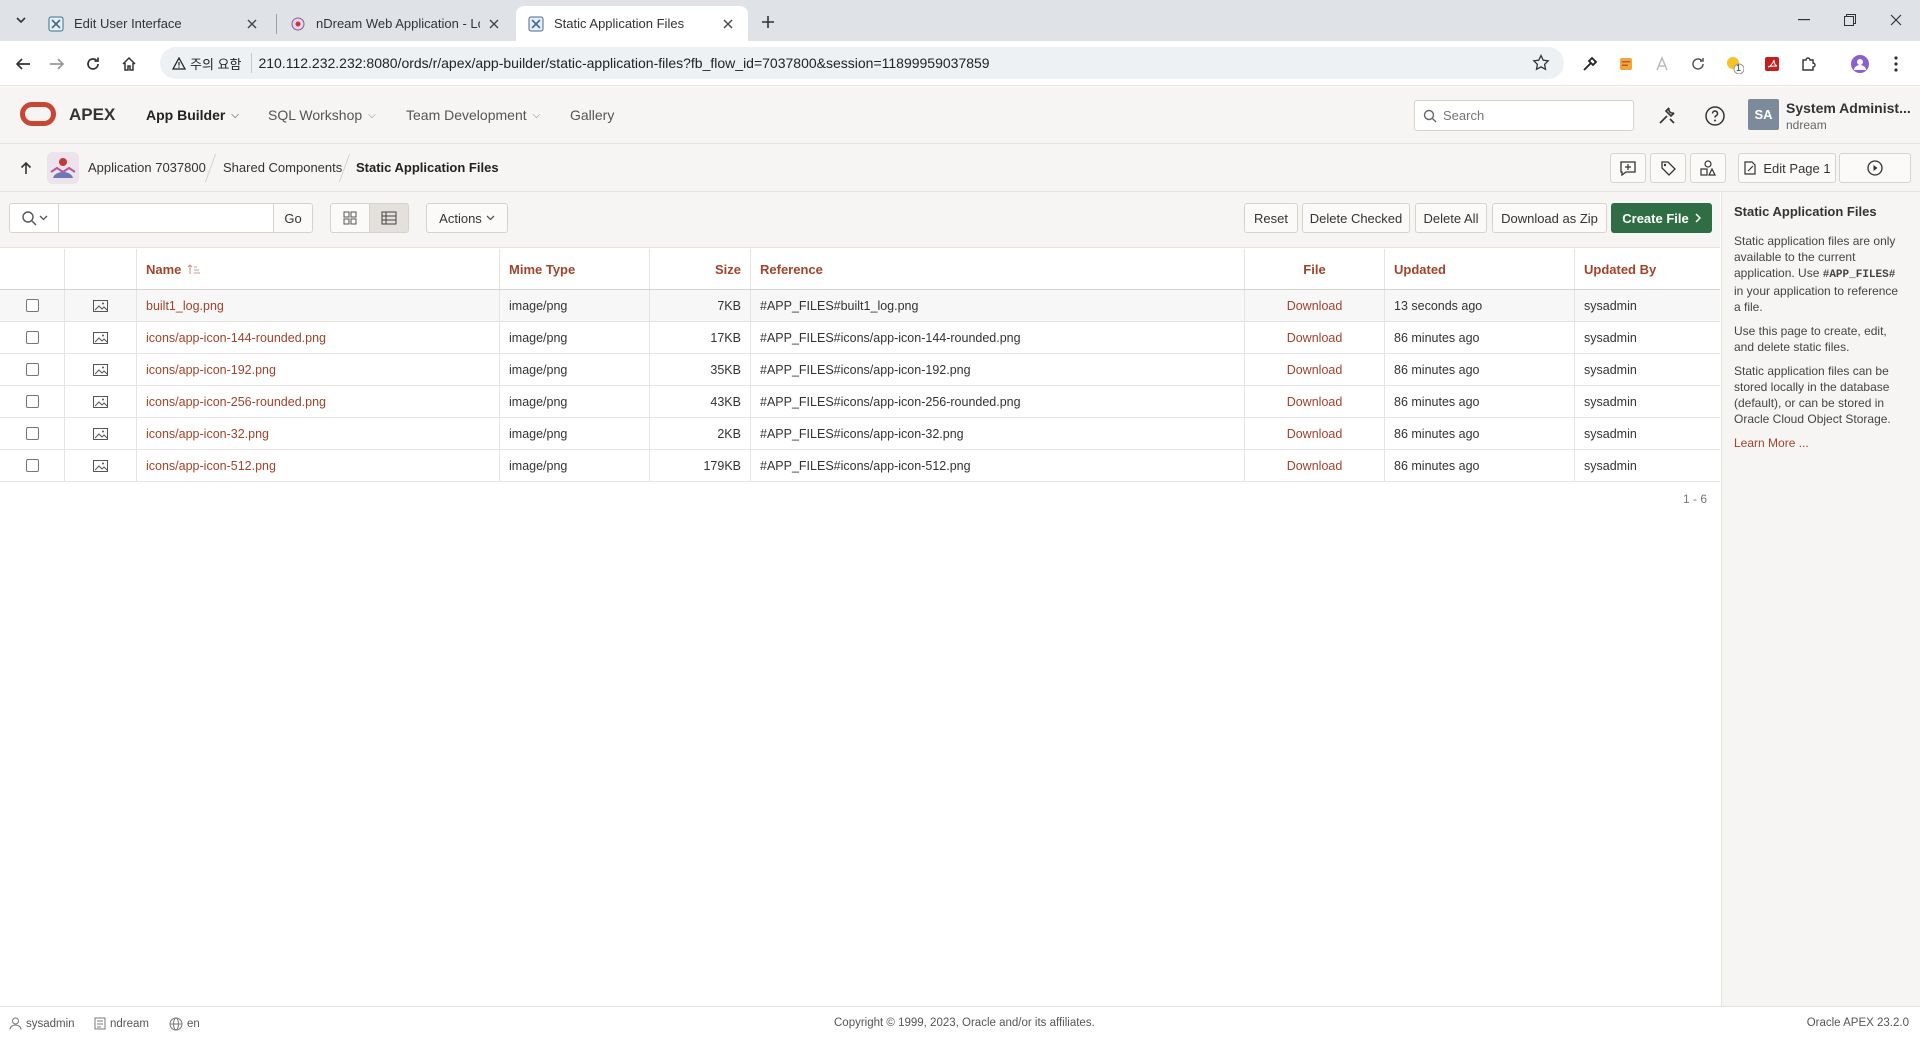 This screenshot has width=1920, height=1040. I want to click on search-column-selector, so click(34, 218).